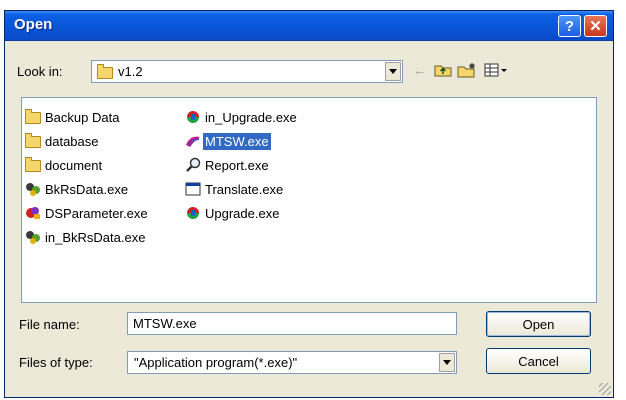 Image resolution: width=626 pixels, height=400 pixels. What do you see at coordinates (595, 26) in the screenshot?
I see `close-button: ✕` at bounding box center [595, 26].